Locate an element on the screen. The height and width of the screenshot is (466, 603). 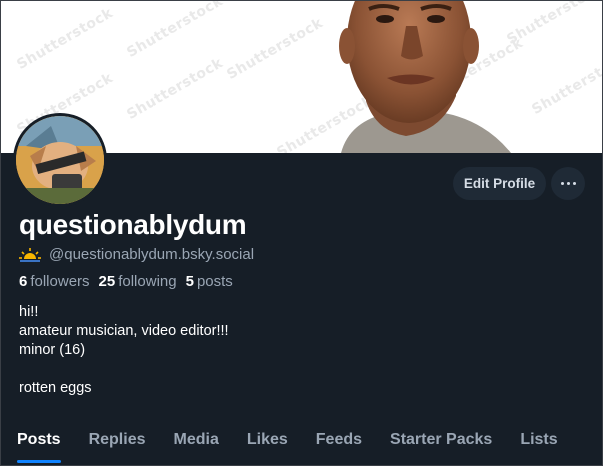
banner-portrait-image is located at coordinates (425, 77).